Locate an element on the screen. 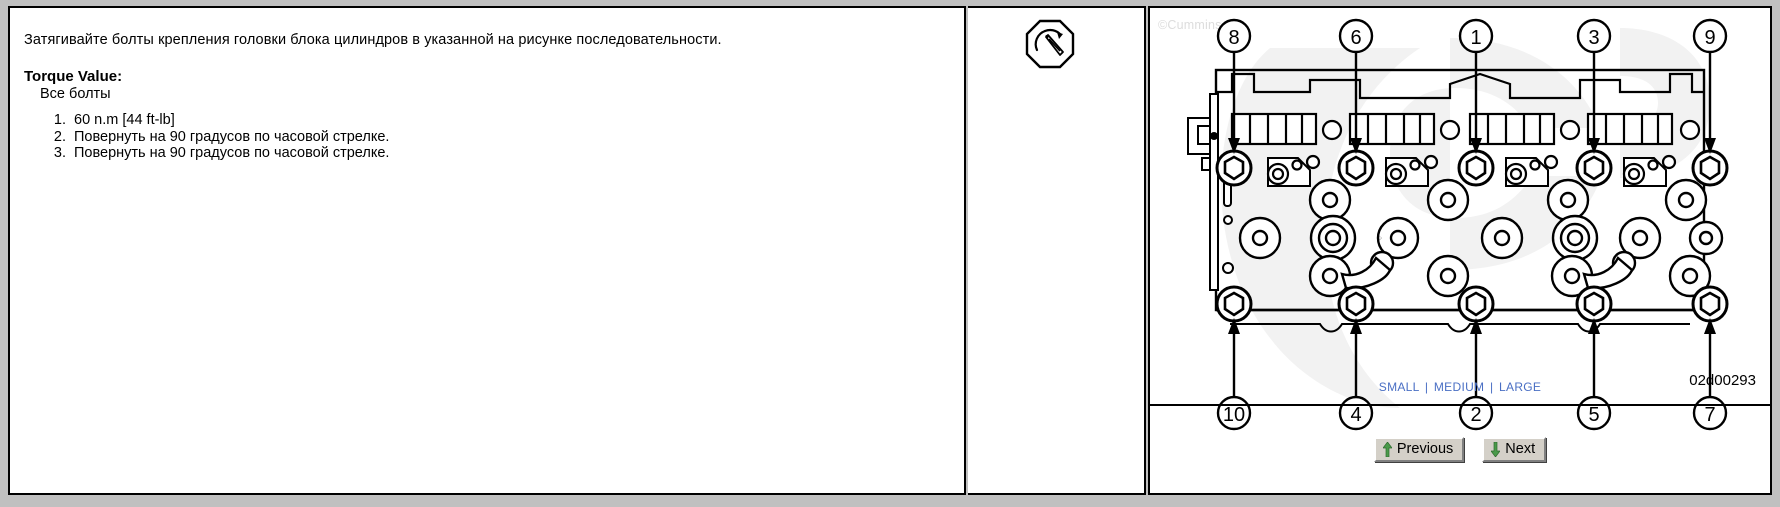 The image size is (1780, 507). callout-top-2: 6 is located at coordinates (1355, 38).